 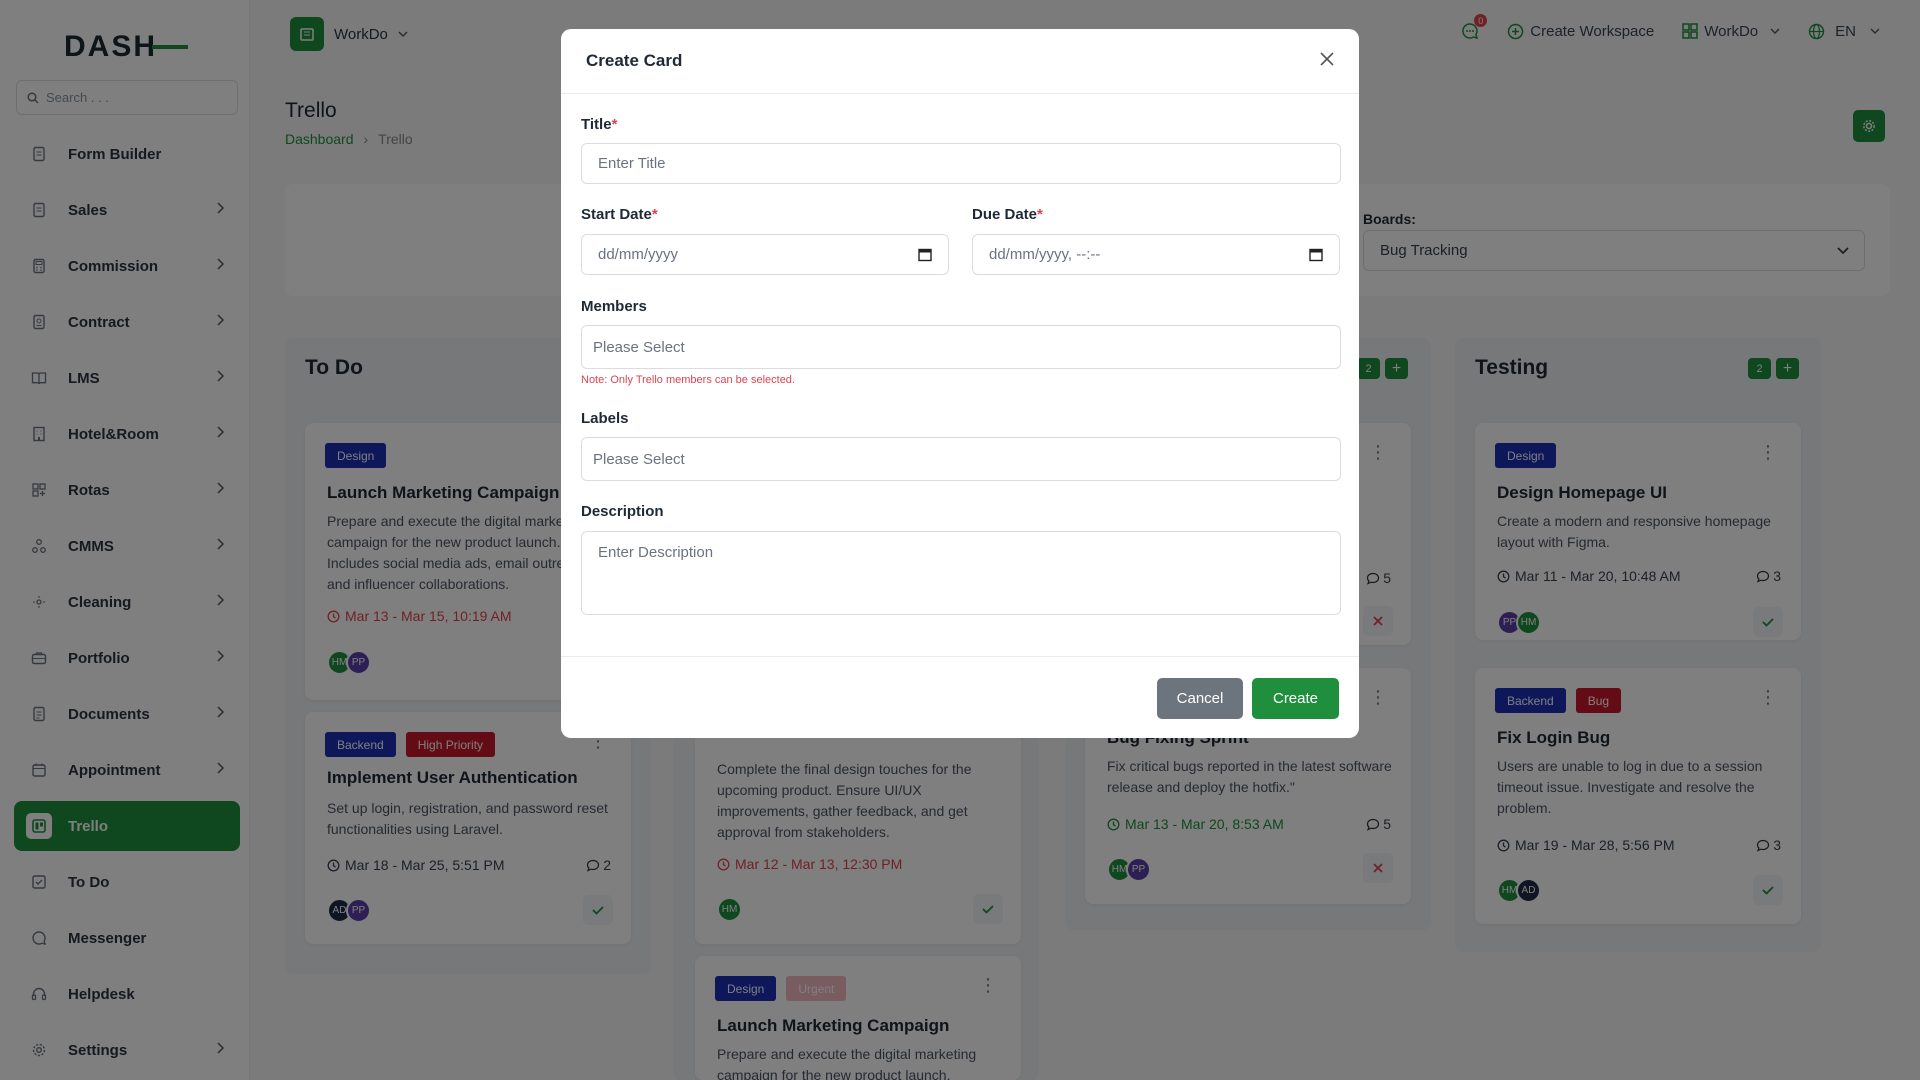 I want to click on title-label: Title*, so click(x=599, y=124).